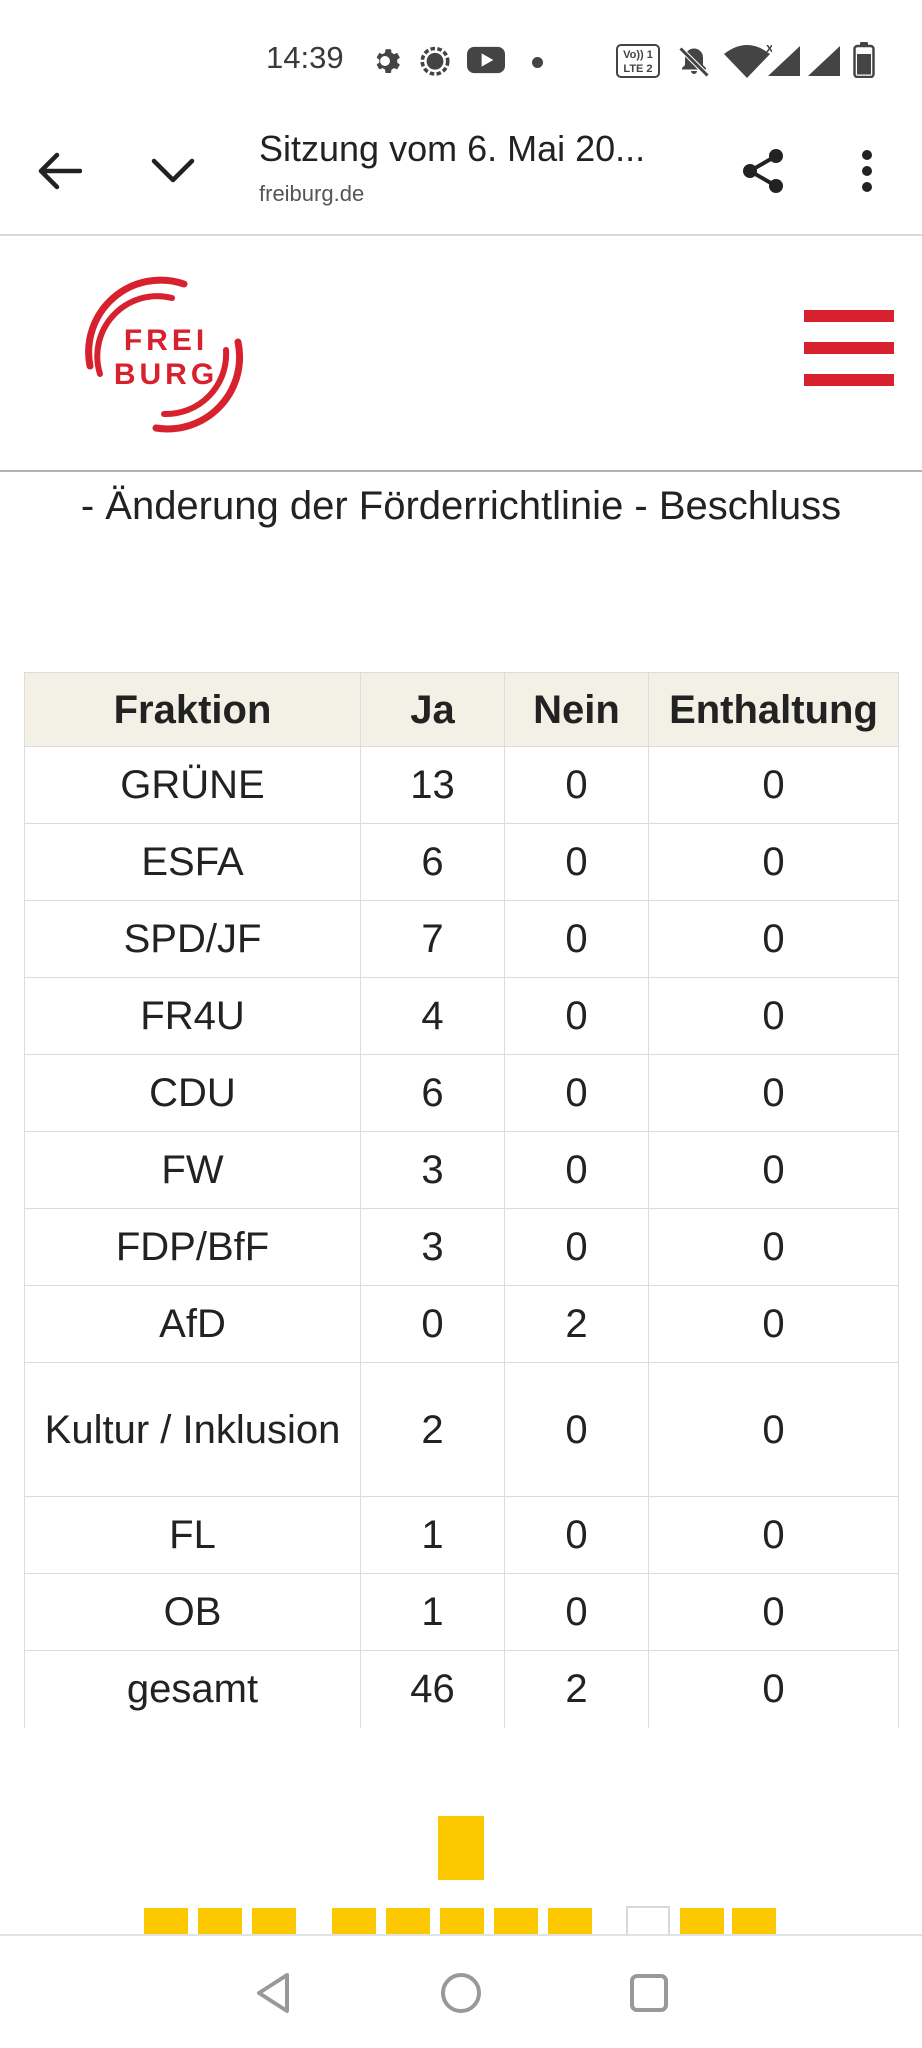  I want to click on cell-fraktion: FL, so click(192, 1535).